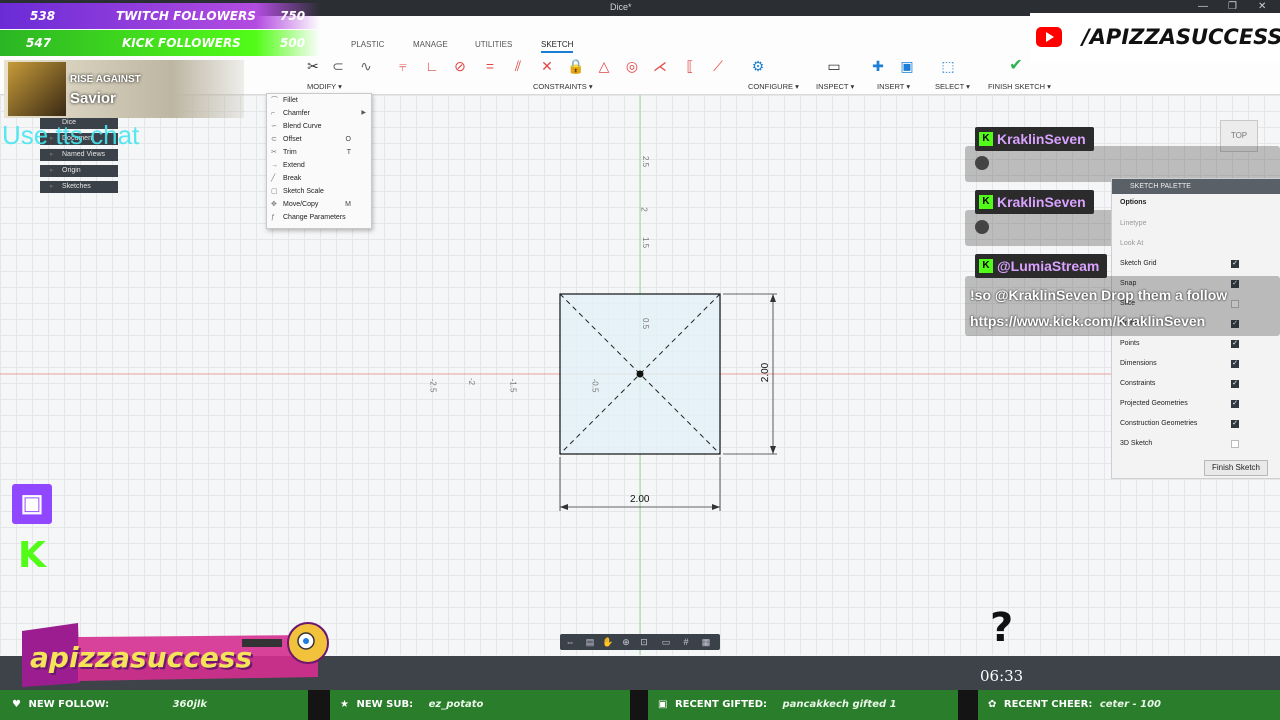 The height and width of the screenshot is (720, 1280). Describe the element at coordinates (518, 66) in the screenshot. I see `parallel-constraint-icon: ⫽` at that location.